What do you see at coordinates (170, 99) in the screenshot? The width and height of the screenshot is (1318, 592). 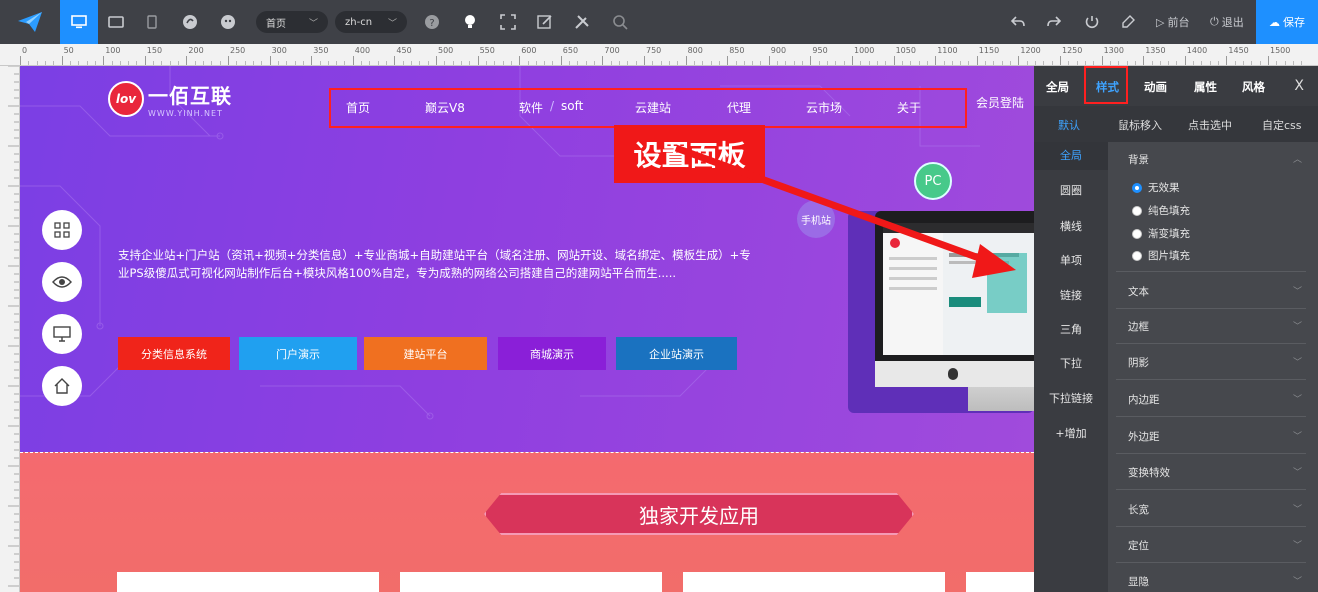 I see `site-brand: lov 一佰互联 WWW.YINH.NET` at bounding box center [170, 99].